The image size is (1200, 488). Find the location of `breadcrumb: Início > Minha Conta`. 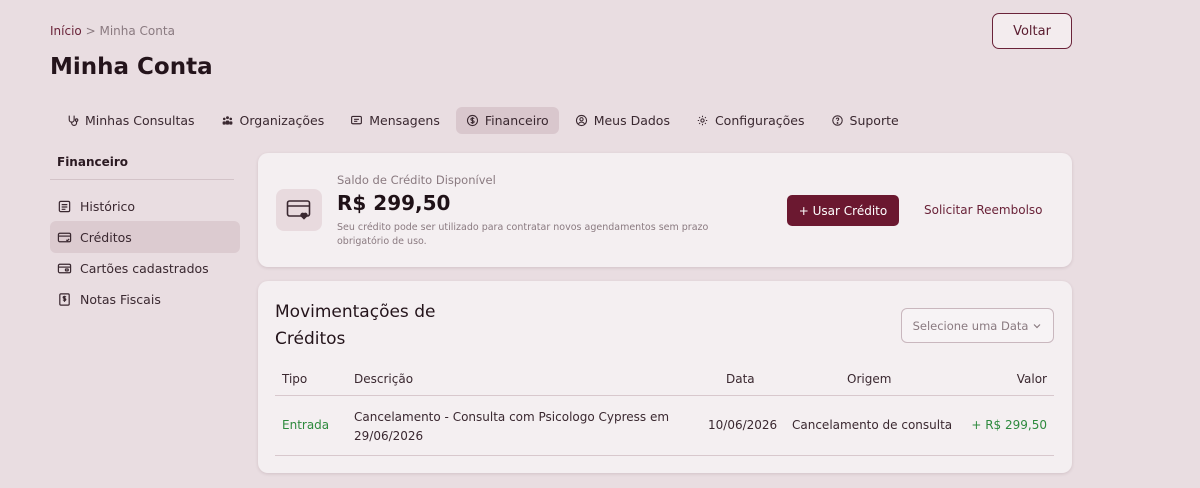

breadcrumb: Início > Minha Conta is located at coordinates (112, 31).